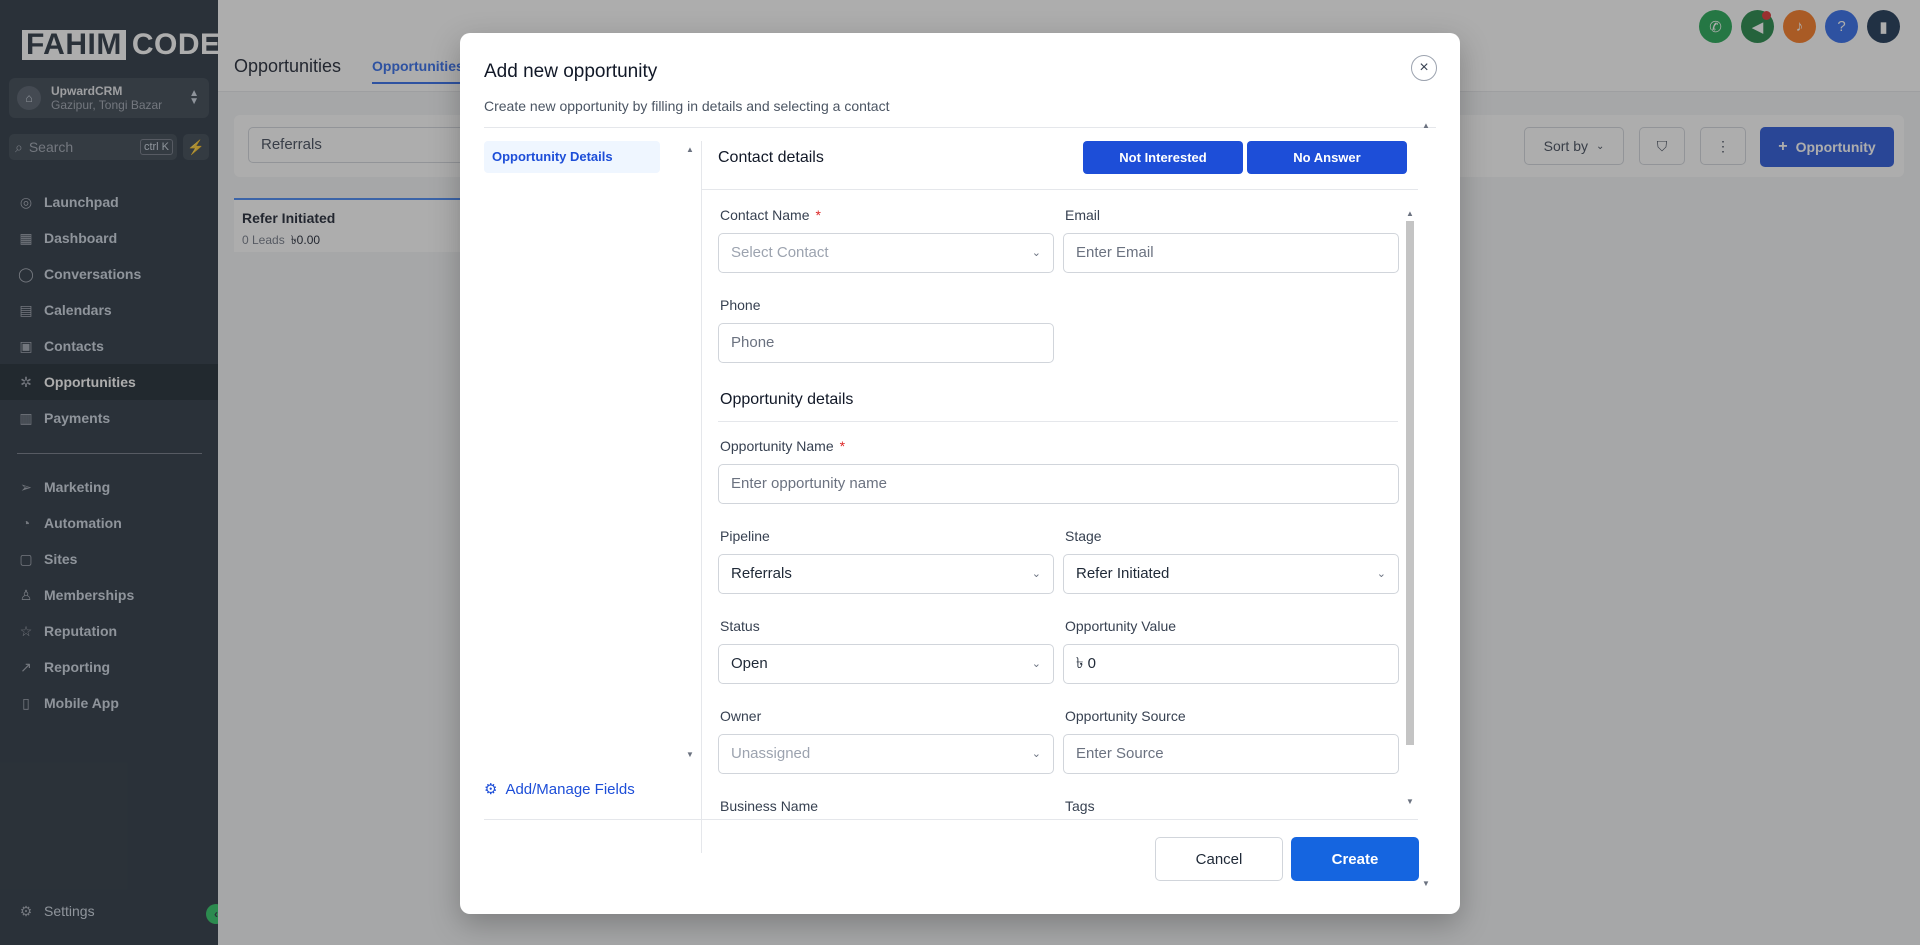  What do you see at coordinates (741, 716) in the screenshot?
I see `owner-label: Owner` at bounding box center [741, 716].